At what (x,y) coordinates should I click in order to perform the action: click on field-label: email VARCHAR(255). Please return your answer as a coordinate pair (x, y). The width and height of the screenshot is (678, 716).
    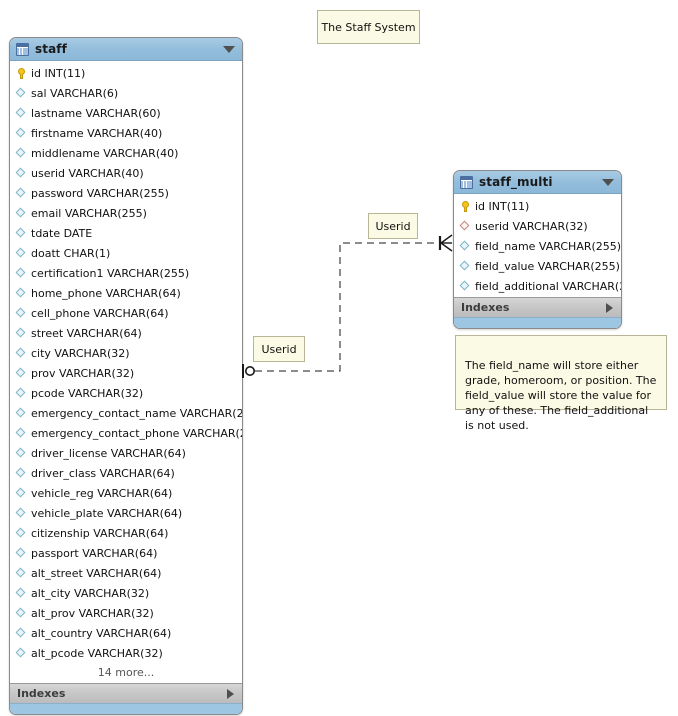
    Looking at the image, I should click on (89, 213).